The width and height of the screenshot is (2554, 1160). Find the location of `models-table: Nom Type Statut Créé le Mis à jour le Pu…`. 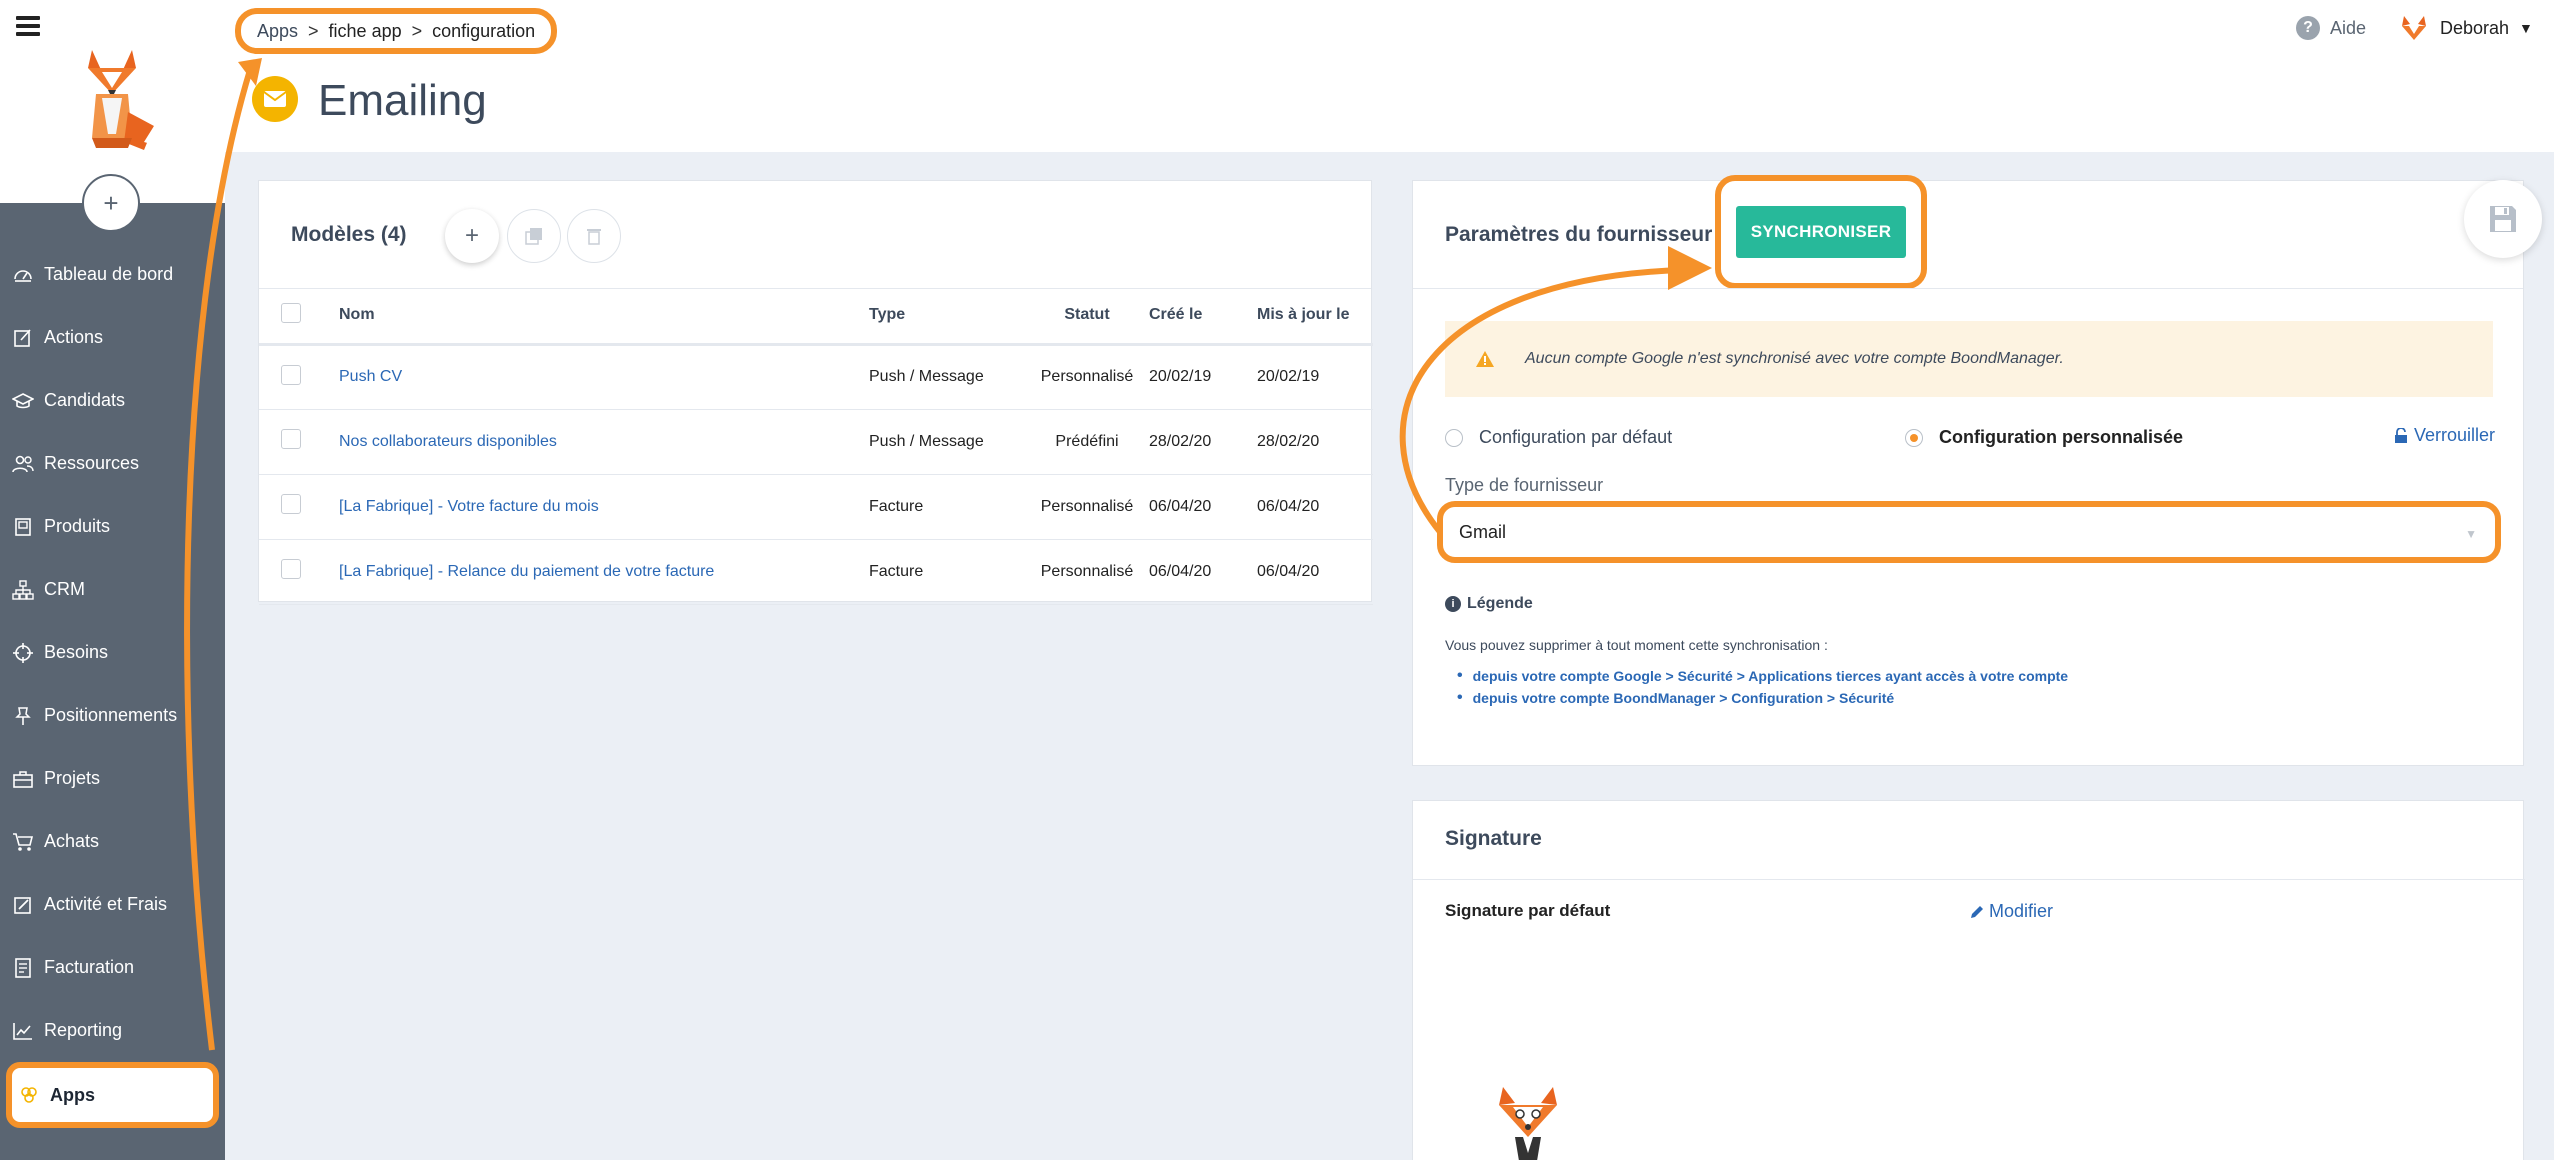

models-table: Nom Type Statut Créé le Mis à jour le Pu… is located at coordinates (816, 446).